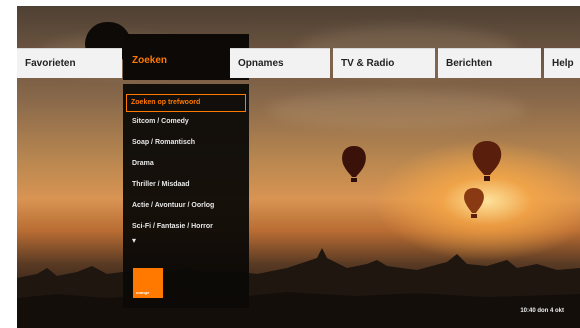 Image resolution: width=580 pixels, height=328 pixels. Describe the element at coordinates (148, 283) in the screenshot. I see `orange-logo: orange` at that location.